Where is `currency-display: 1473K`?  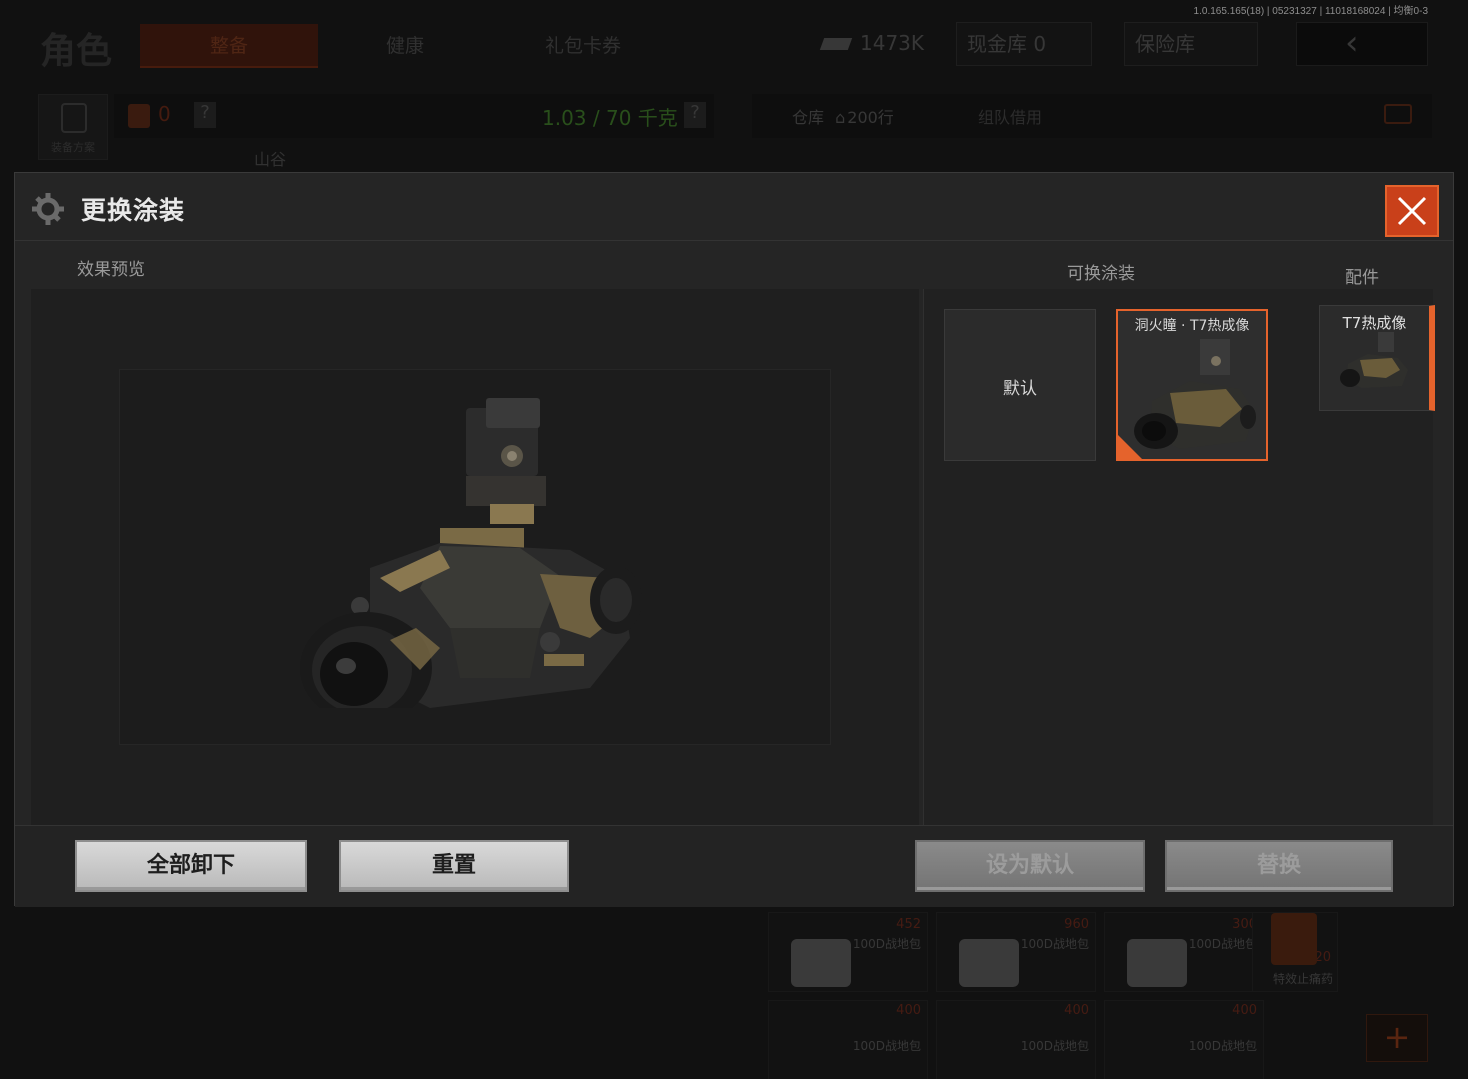
currency-display: 1473K is located at coordinates (873, 44).